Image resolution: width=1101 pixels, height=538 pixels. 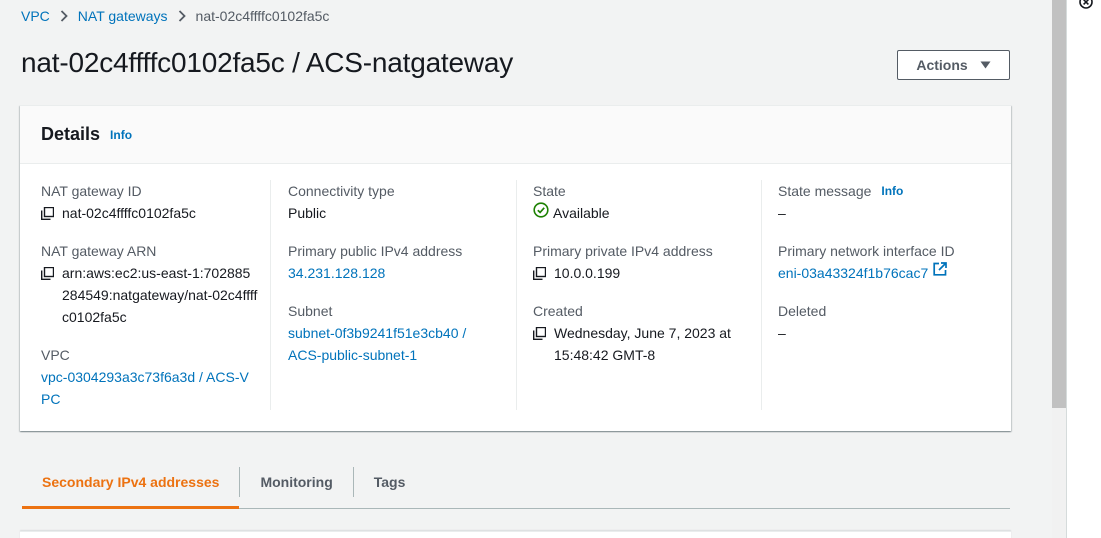 I want to click on right-side-panel, so click(x=1083, y=269).